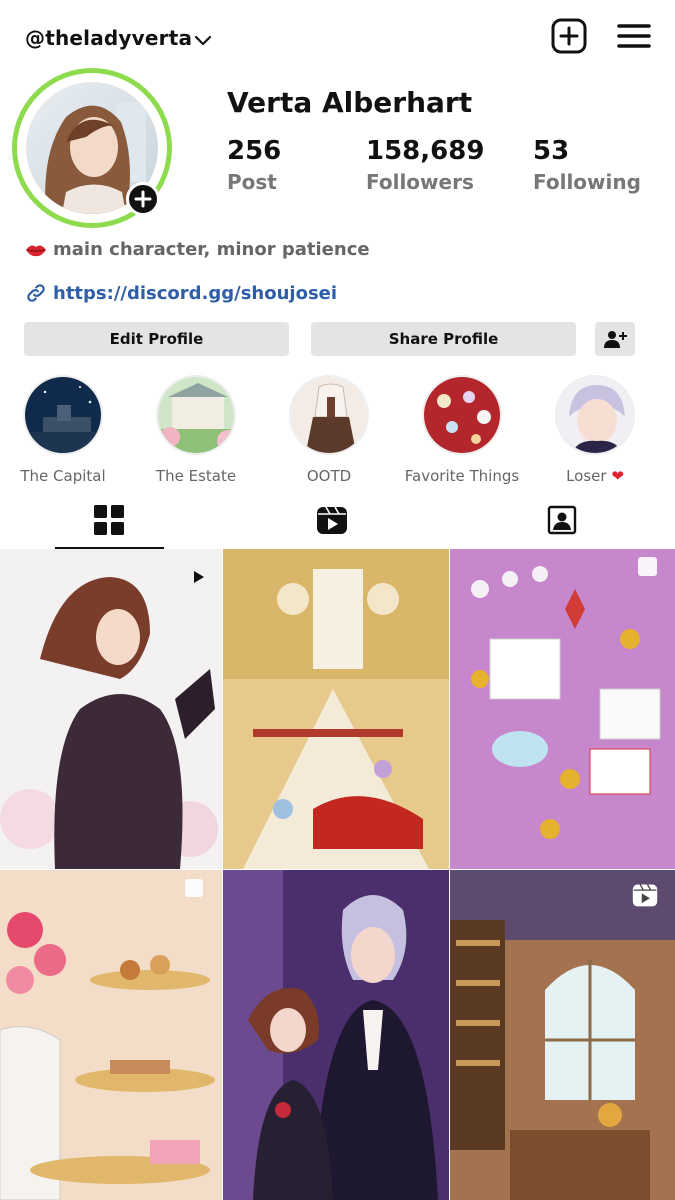  Describe the element at coordinates (425, 151) in the screenshot. I see `stat-value: 158,689` at that location.